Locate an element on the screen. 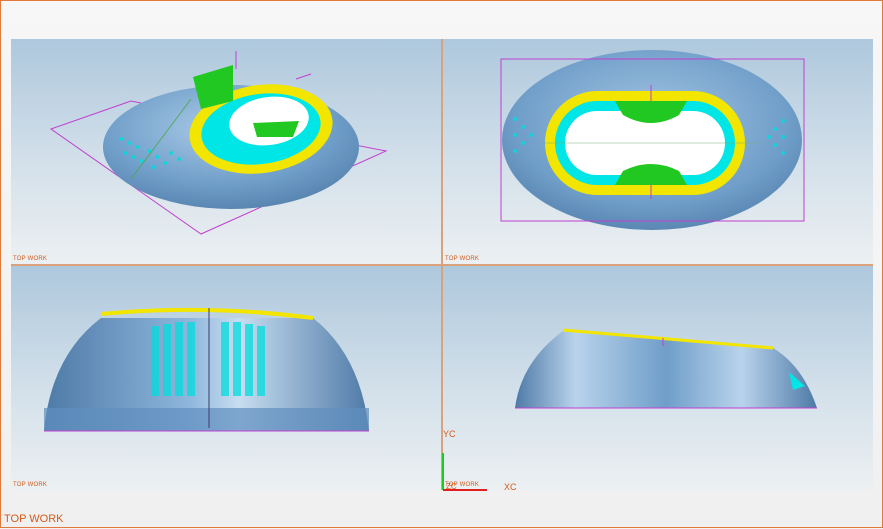 This screenshot has height=529, width=883. front-model is located at coordinates (206, 369).